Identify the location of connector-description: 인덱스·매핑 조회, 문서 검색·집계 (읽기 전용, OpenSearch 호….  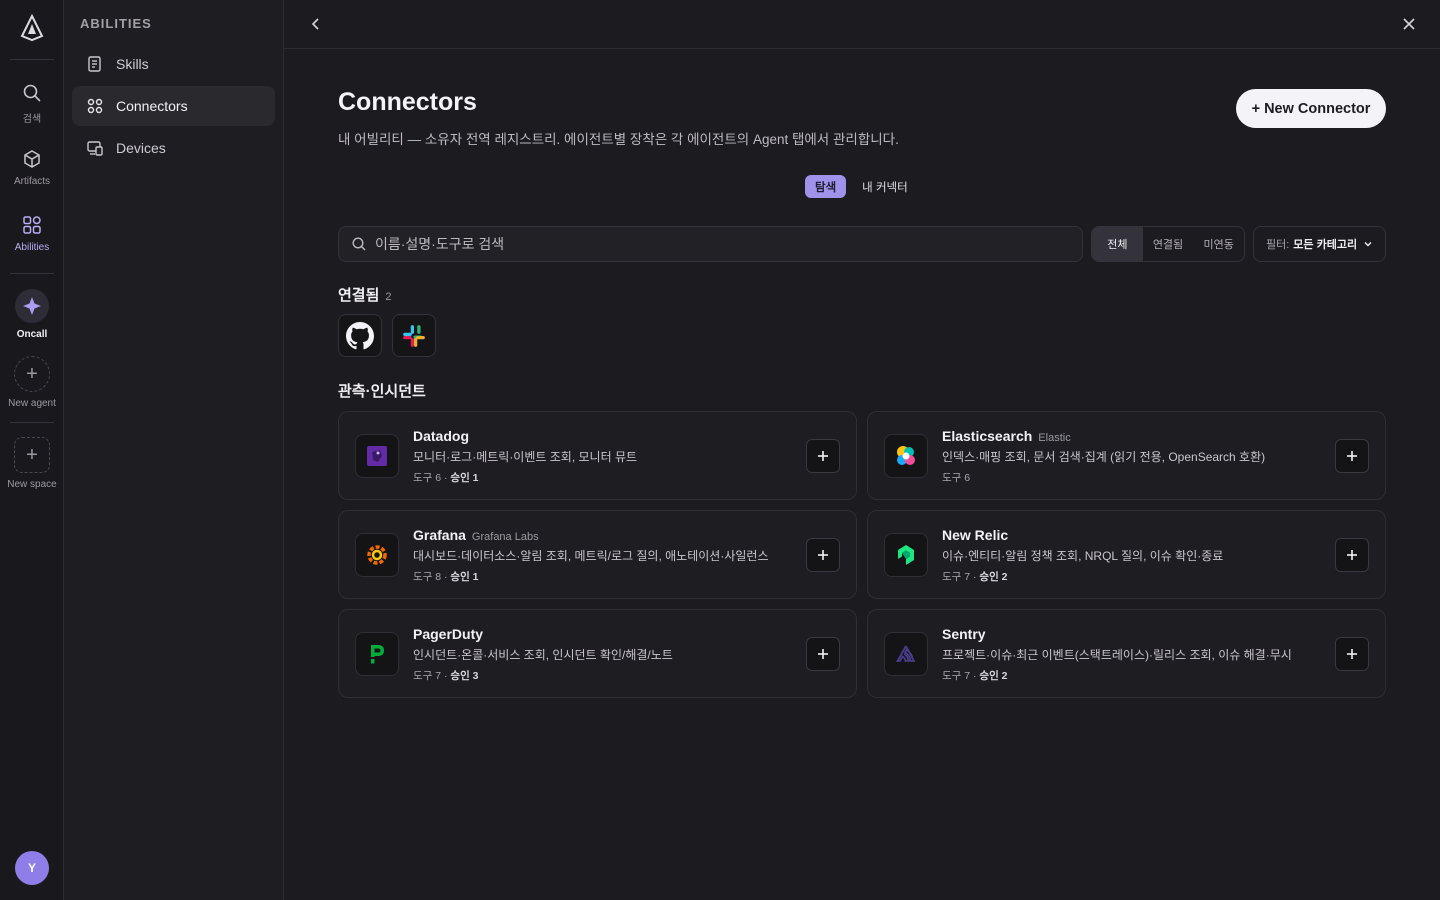
(1104, 457).